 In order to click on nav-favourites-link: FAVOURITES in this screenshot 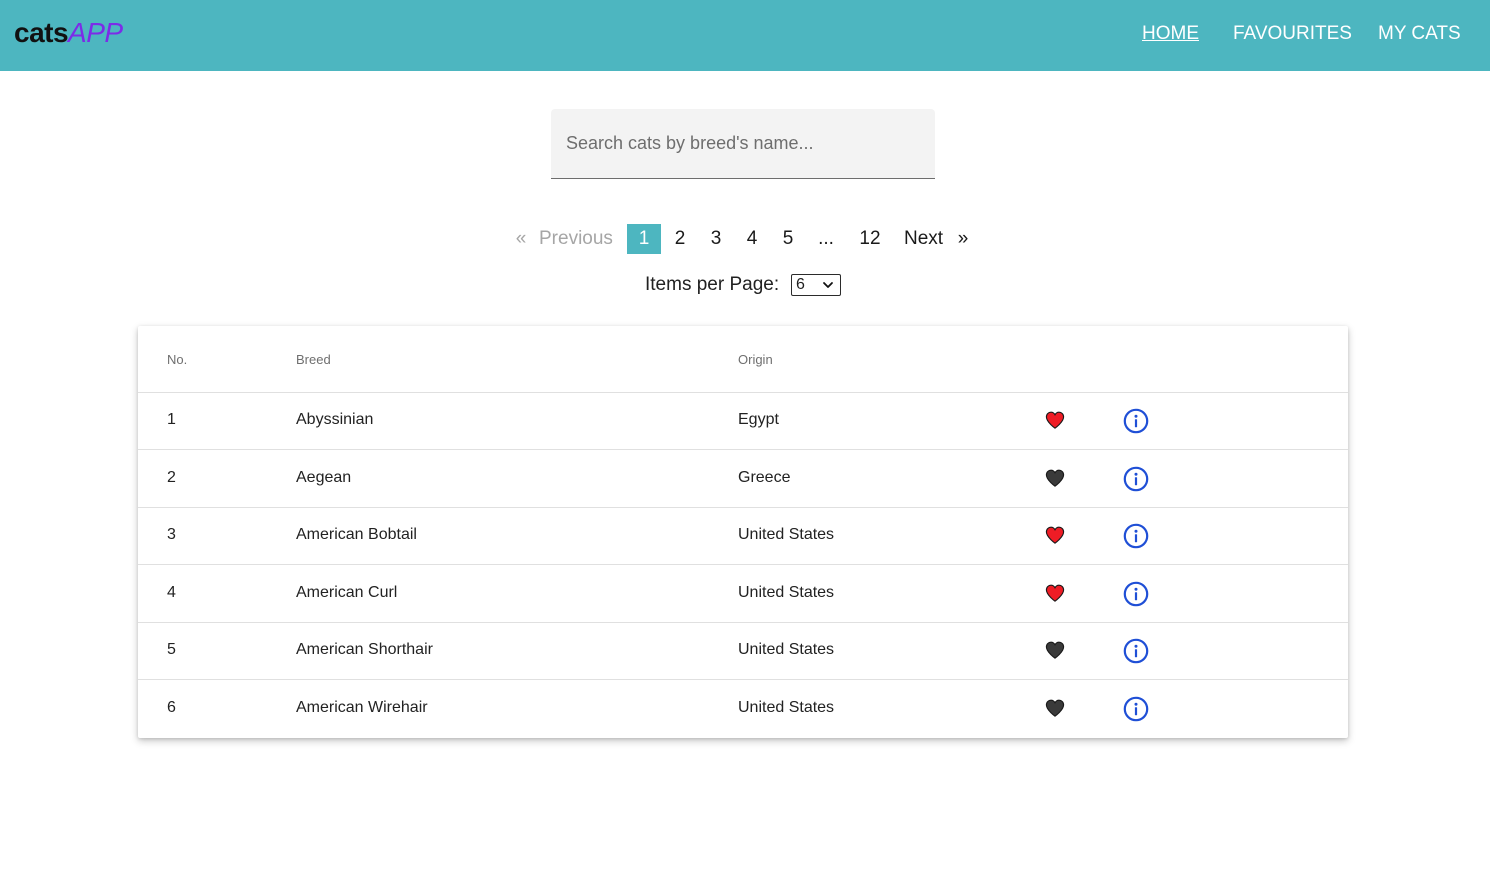, I will do `click(1292, 34)`.